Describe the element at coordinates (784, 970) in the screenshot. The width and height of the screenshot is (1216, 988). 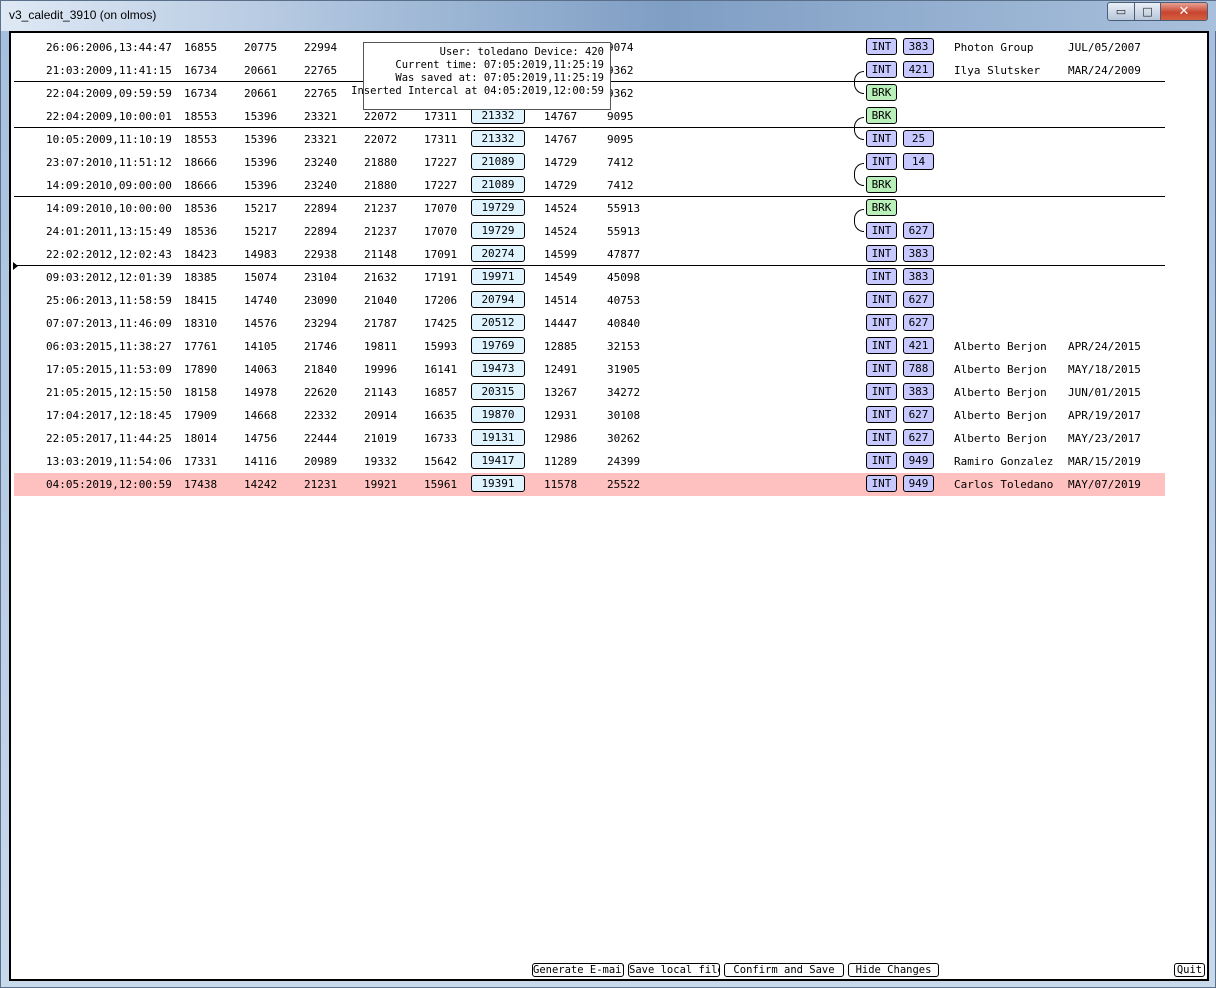
I see `confirm-and-save-button: Confirm and Save` at that location.